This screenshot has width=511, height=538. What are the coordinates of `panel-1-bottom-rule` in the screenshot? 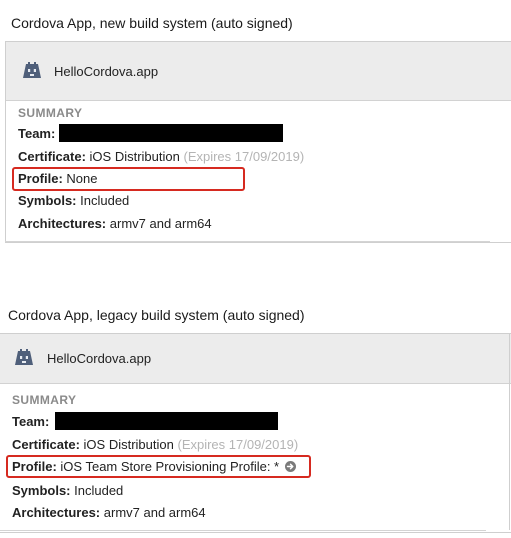 It's located at (247, 241).